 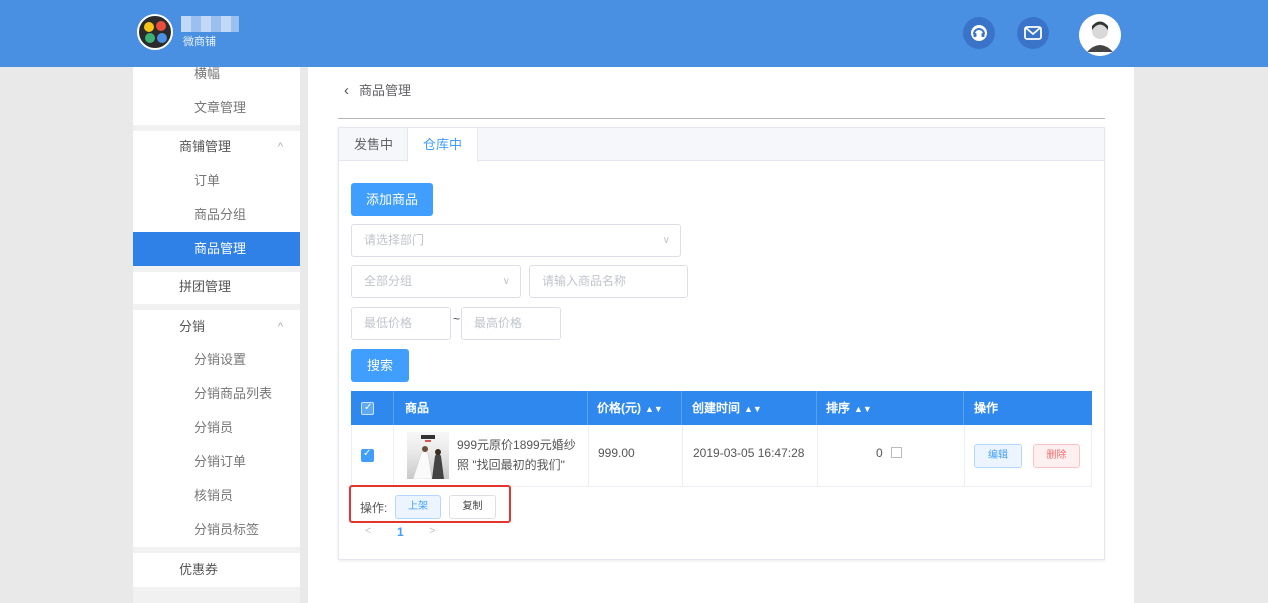 I want to click on table-header: ✓ 商品 价格(元) ▲▼ 创建时间 ▲▼ 排序 ▲▼ 操作, so click(x=721, y=408).